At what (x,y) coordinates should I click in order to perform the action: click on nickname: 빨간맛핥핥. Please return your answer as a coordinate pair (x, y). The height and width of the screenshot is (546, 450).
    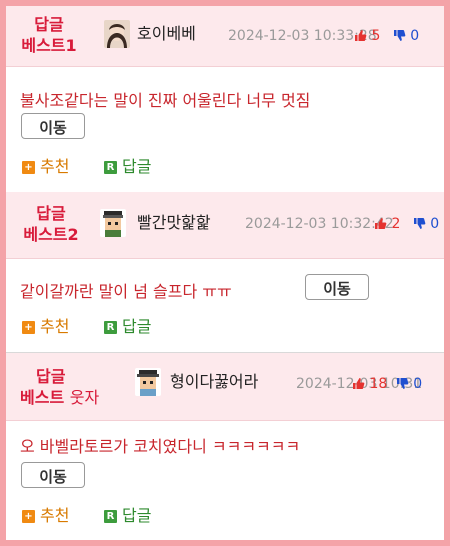
    Looking at the image, I should click on (174, 223).